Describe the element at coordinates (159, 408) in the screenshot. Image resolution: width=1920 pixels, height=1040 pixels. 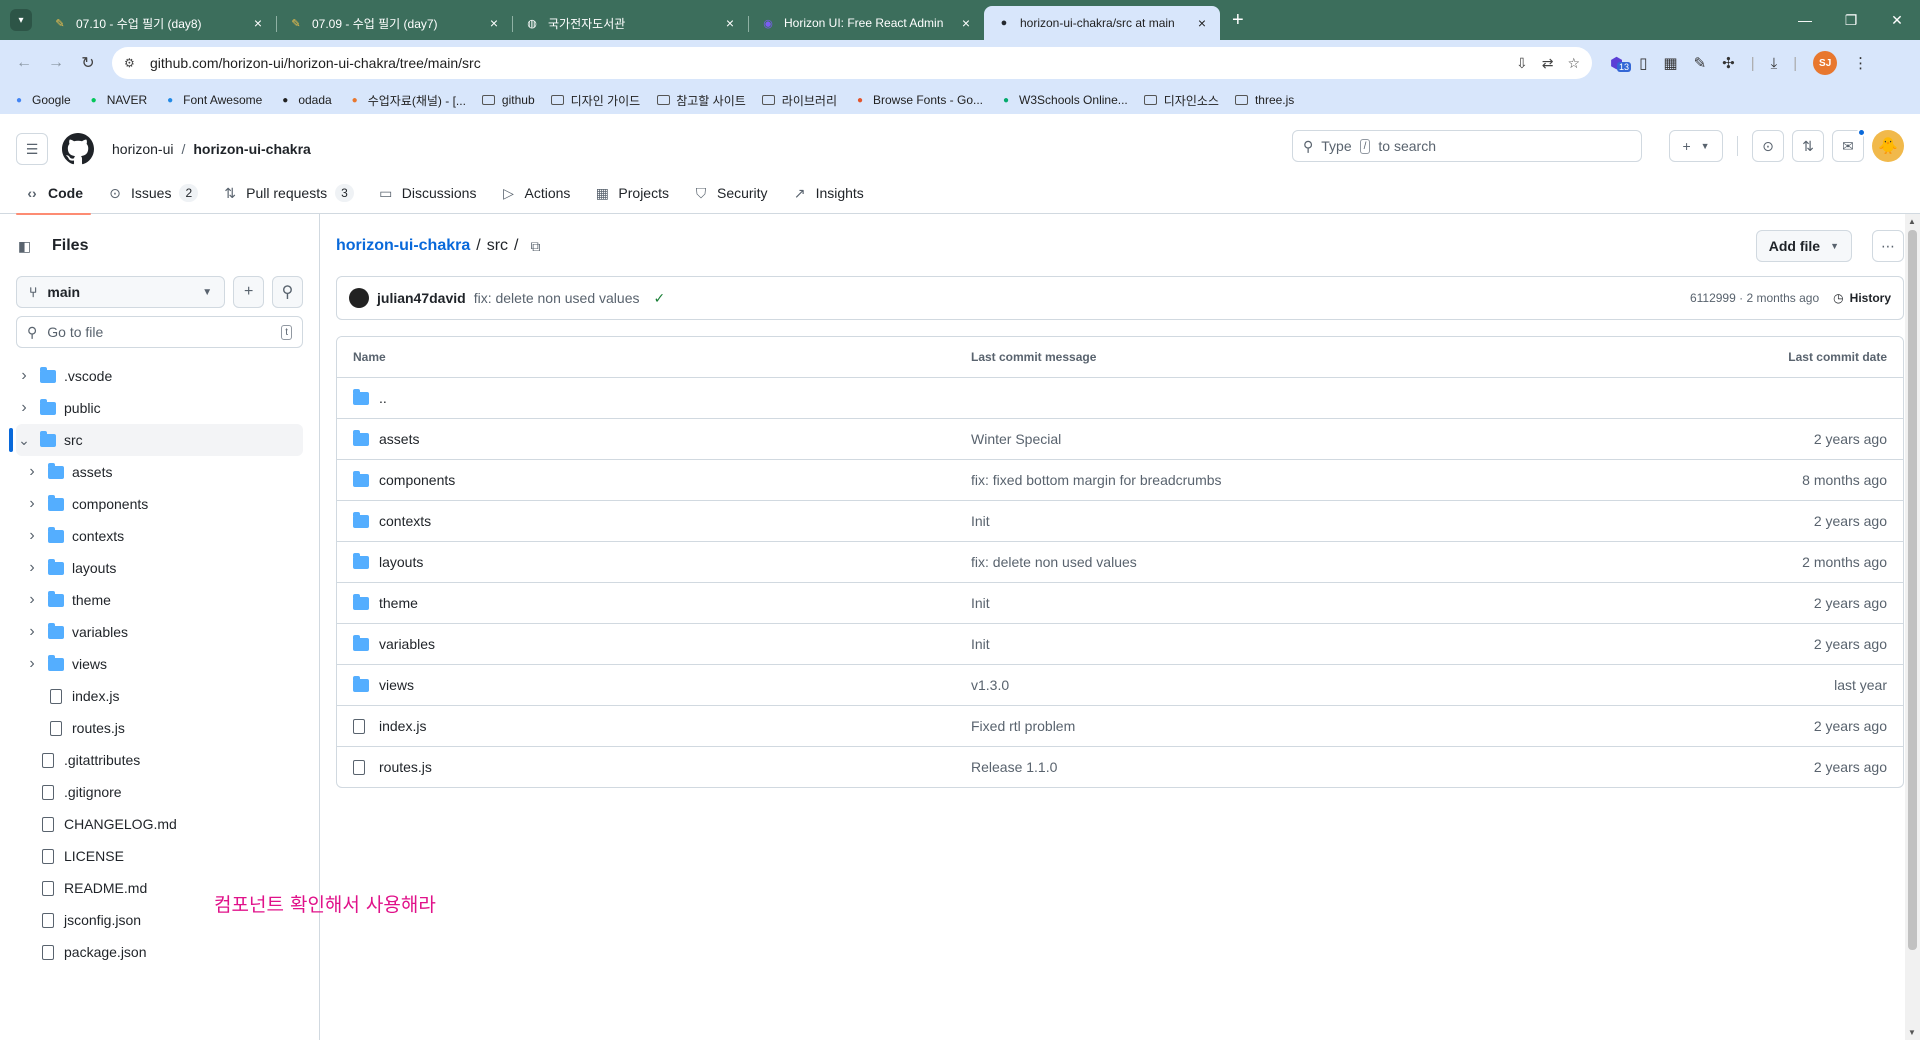
I see `tree-item: › public` at that location.